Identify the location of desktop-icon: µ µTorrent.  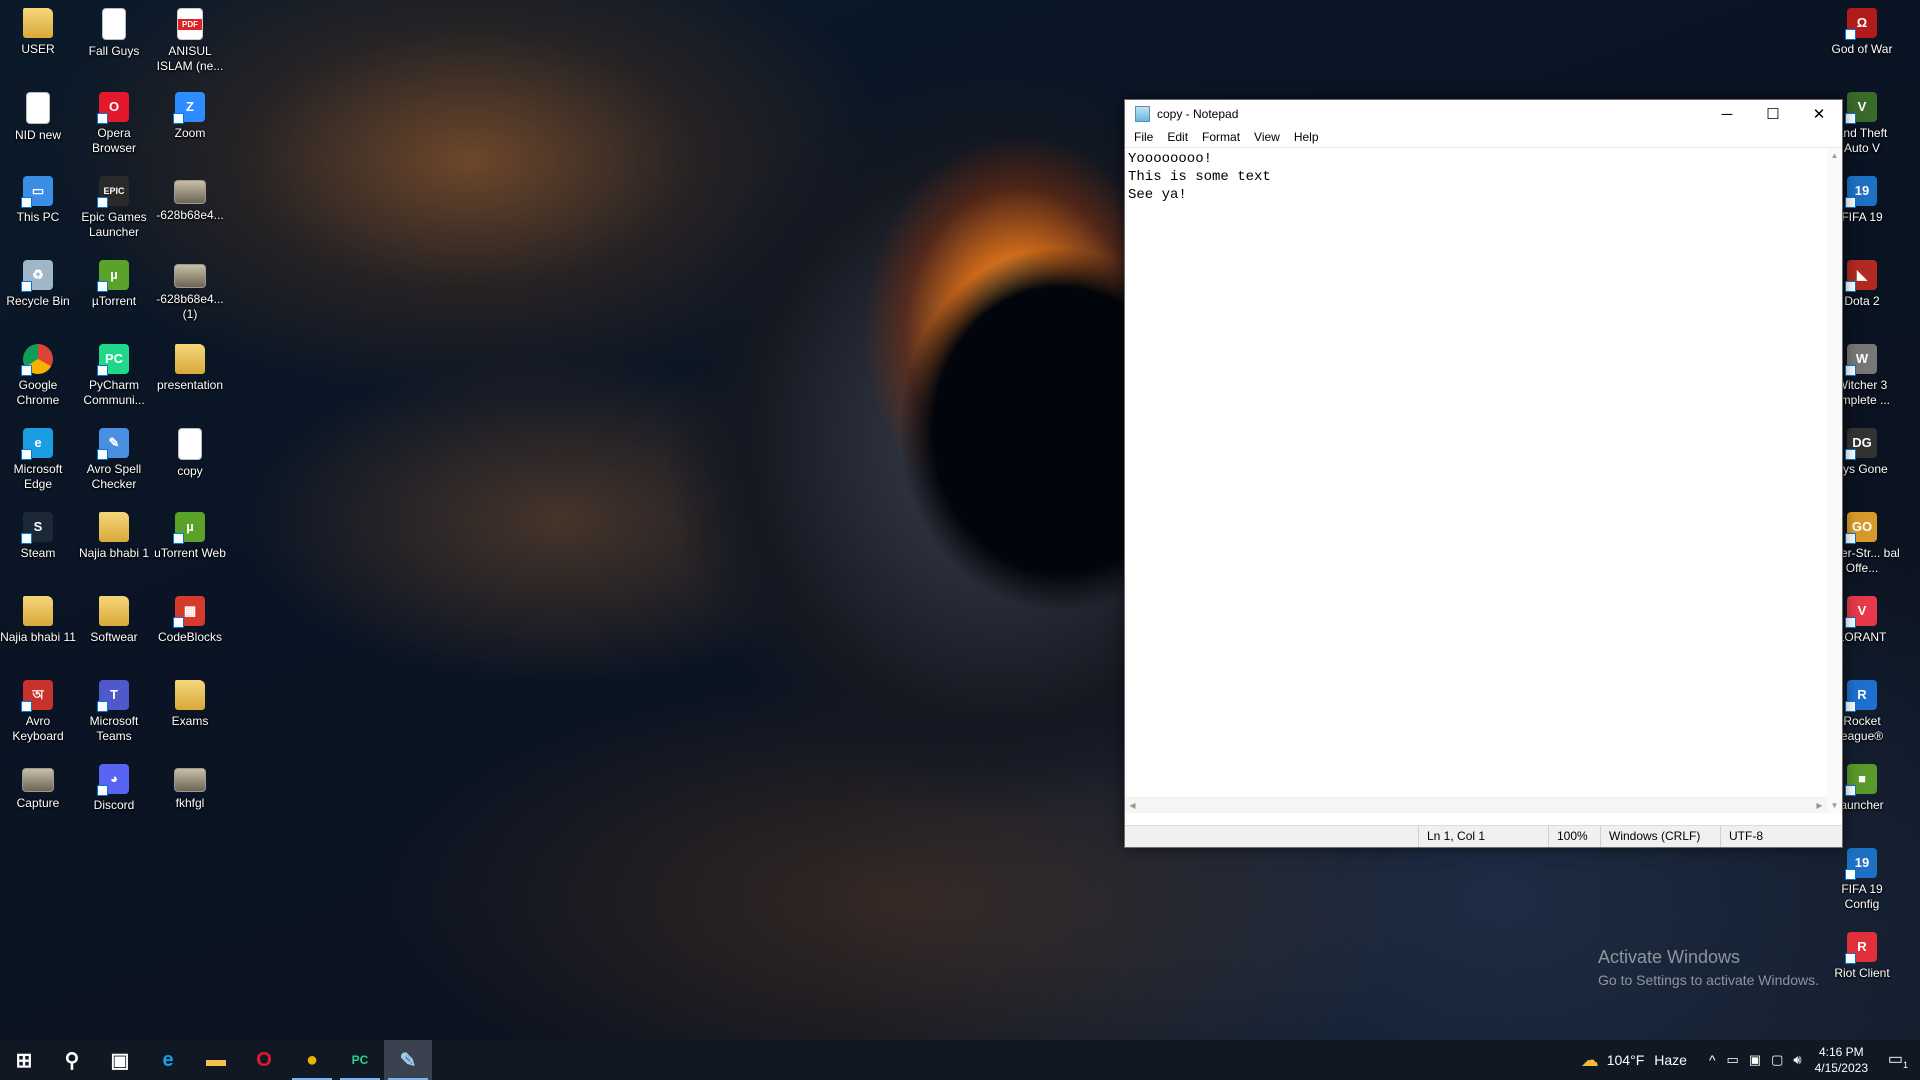
(114, 281).